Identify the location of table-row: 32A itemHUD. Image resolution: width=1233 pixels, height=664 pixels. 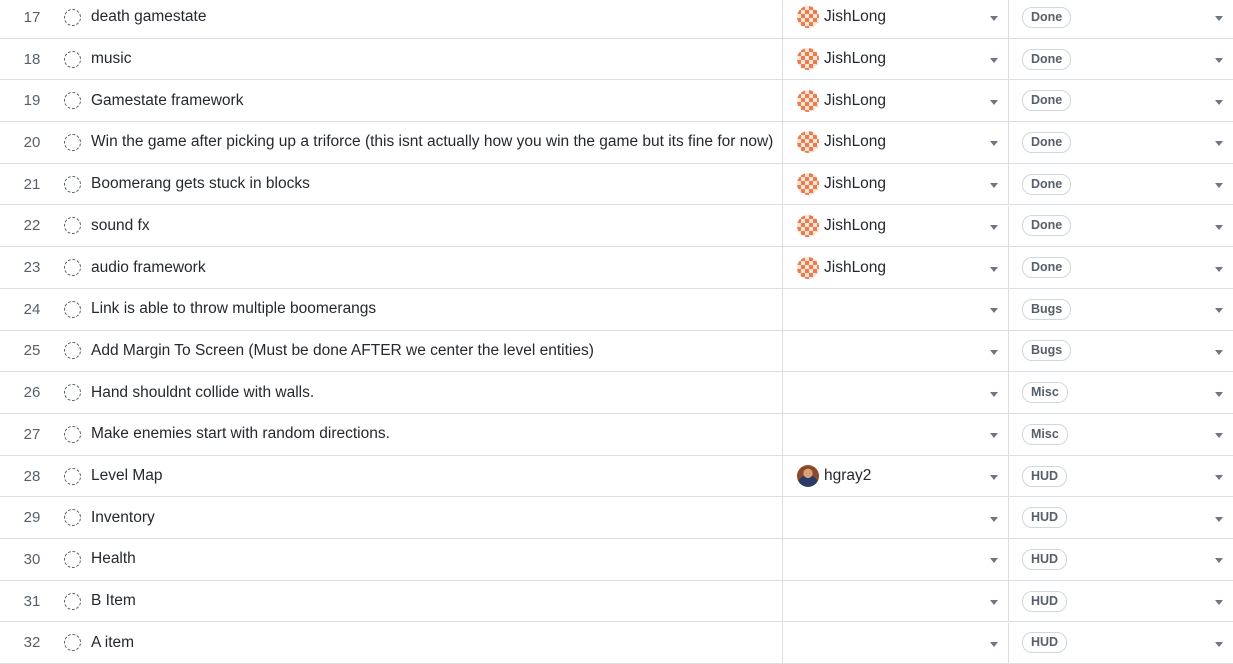
(616, 643).